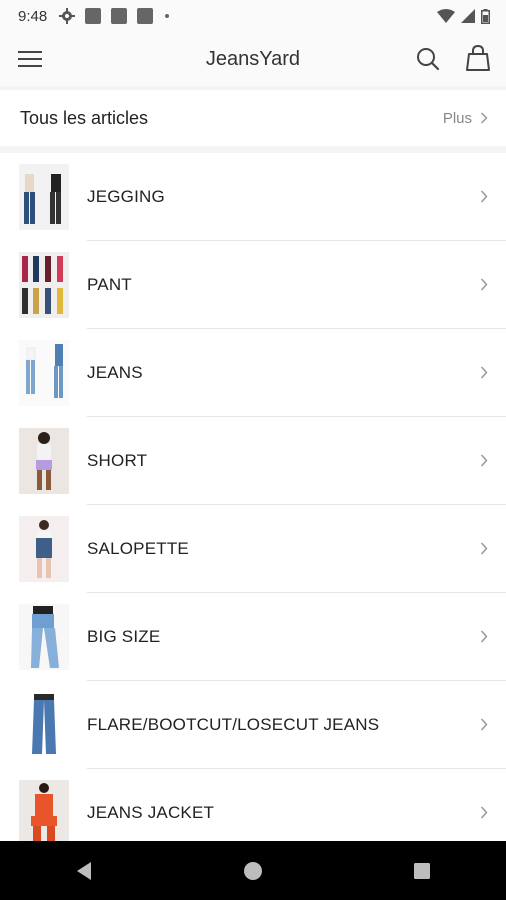  What do you see at coordinates (253, 285) in the screenshot?
I see `category-item-pant: PANT` at bounding box center [253, 285].